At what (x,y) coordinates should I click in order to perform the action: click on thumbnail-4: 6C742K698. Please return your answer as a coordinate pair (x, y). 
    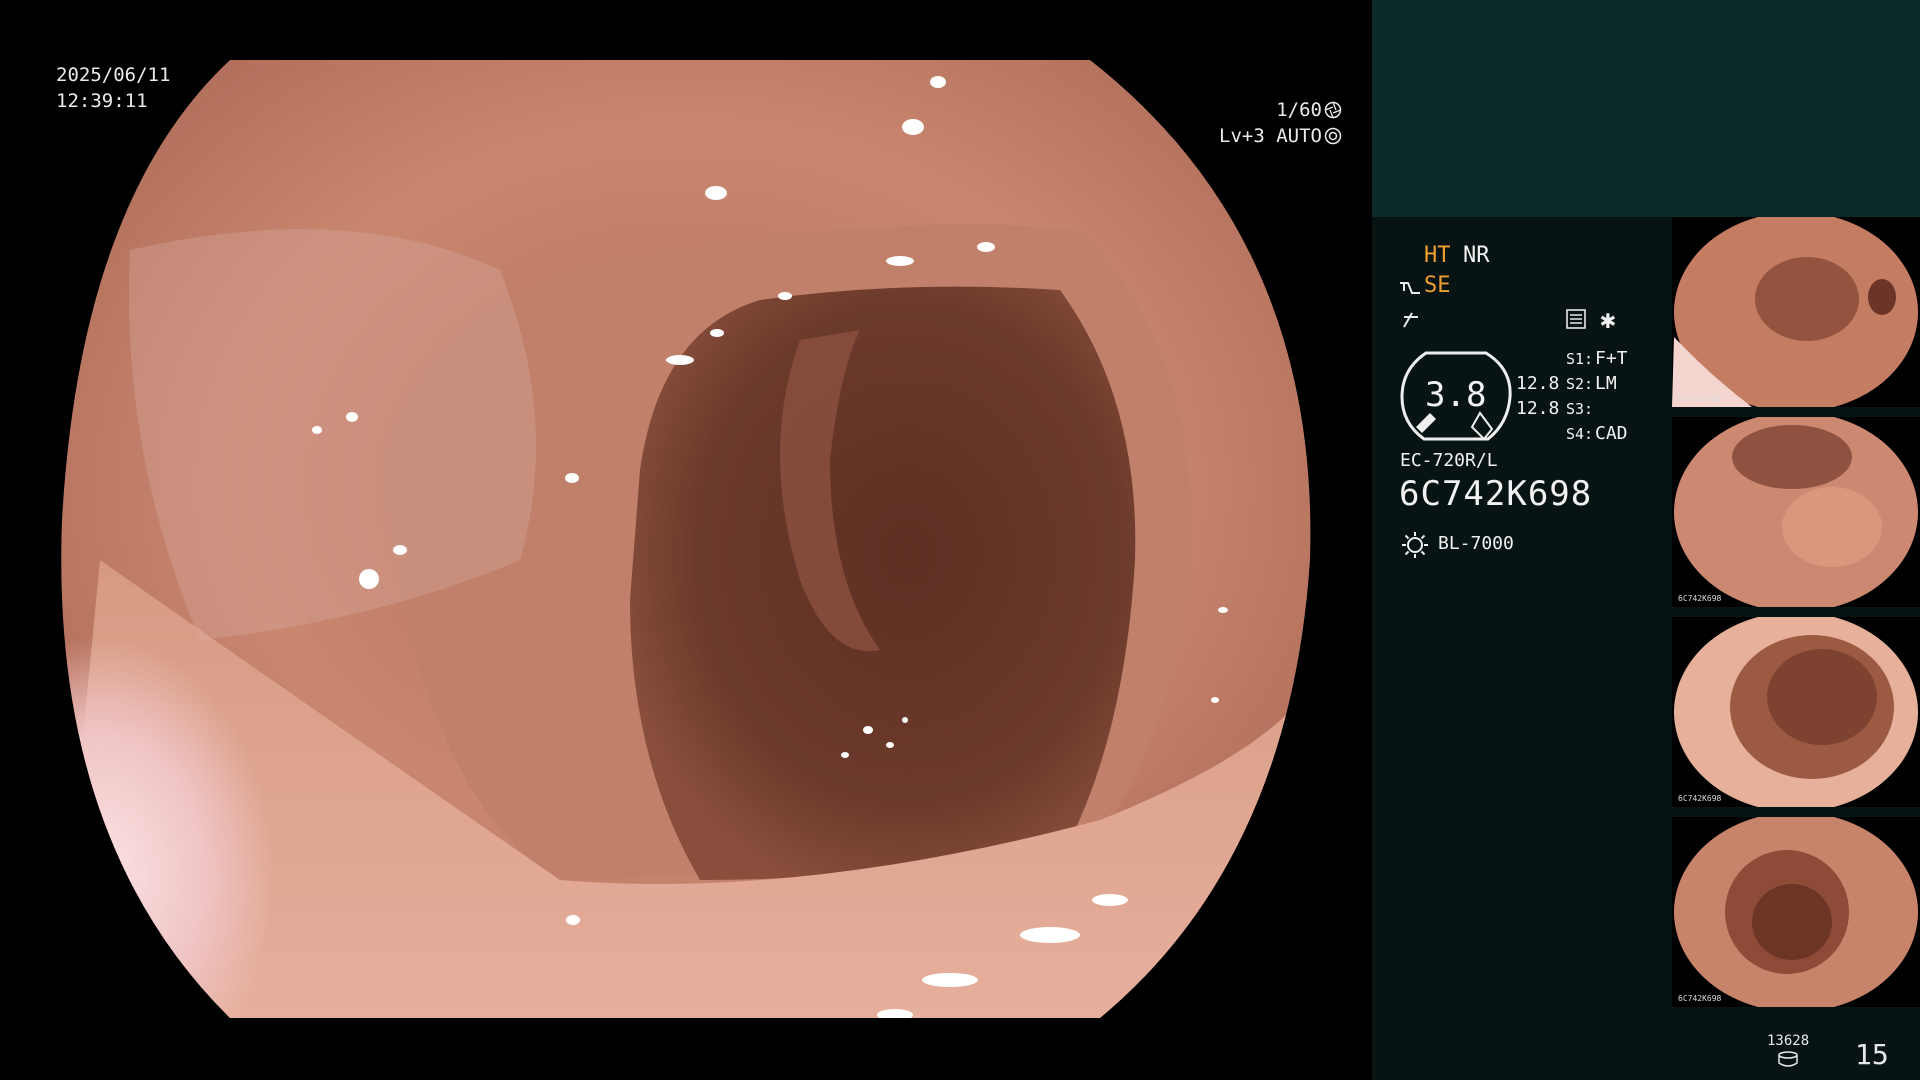
    Looking at the image, I should click on (1796, 912).